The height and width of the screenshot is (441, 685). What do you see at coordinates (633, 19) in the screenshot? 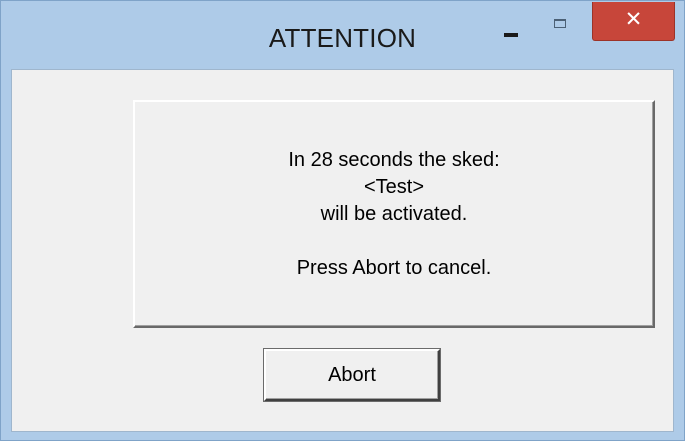
I see `close-icon: ✕` at bounding box center [633, 19].